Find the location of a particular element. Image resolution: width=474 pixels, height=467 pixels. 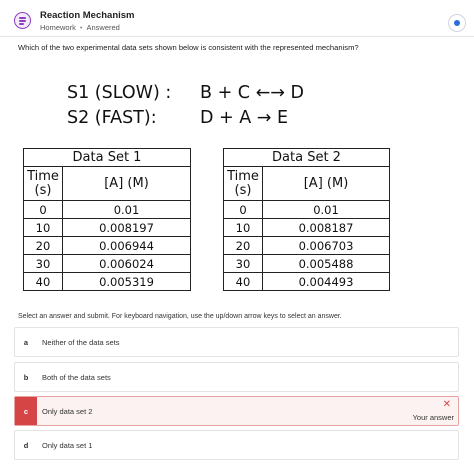

page-header: Reaction Mechanism Homework • Answered is located at coordinates (237, 19).